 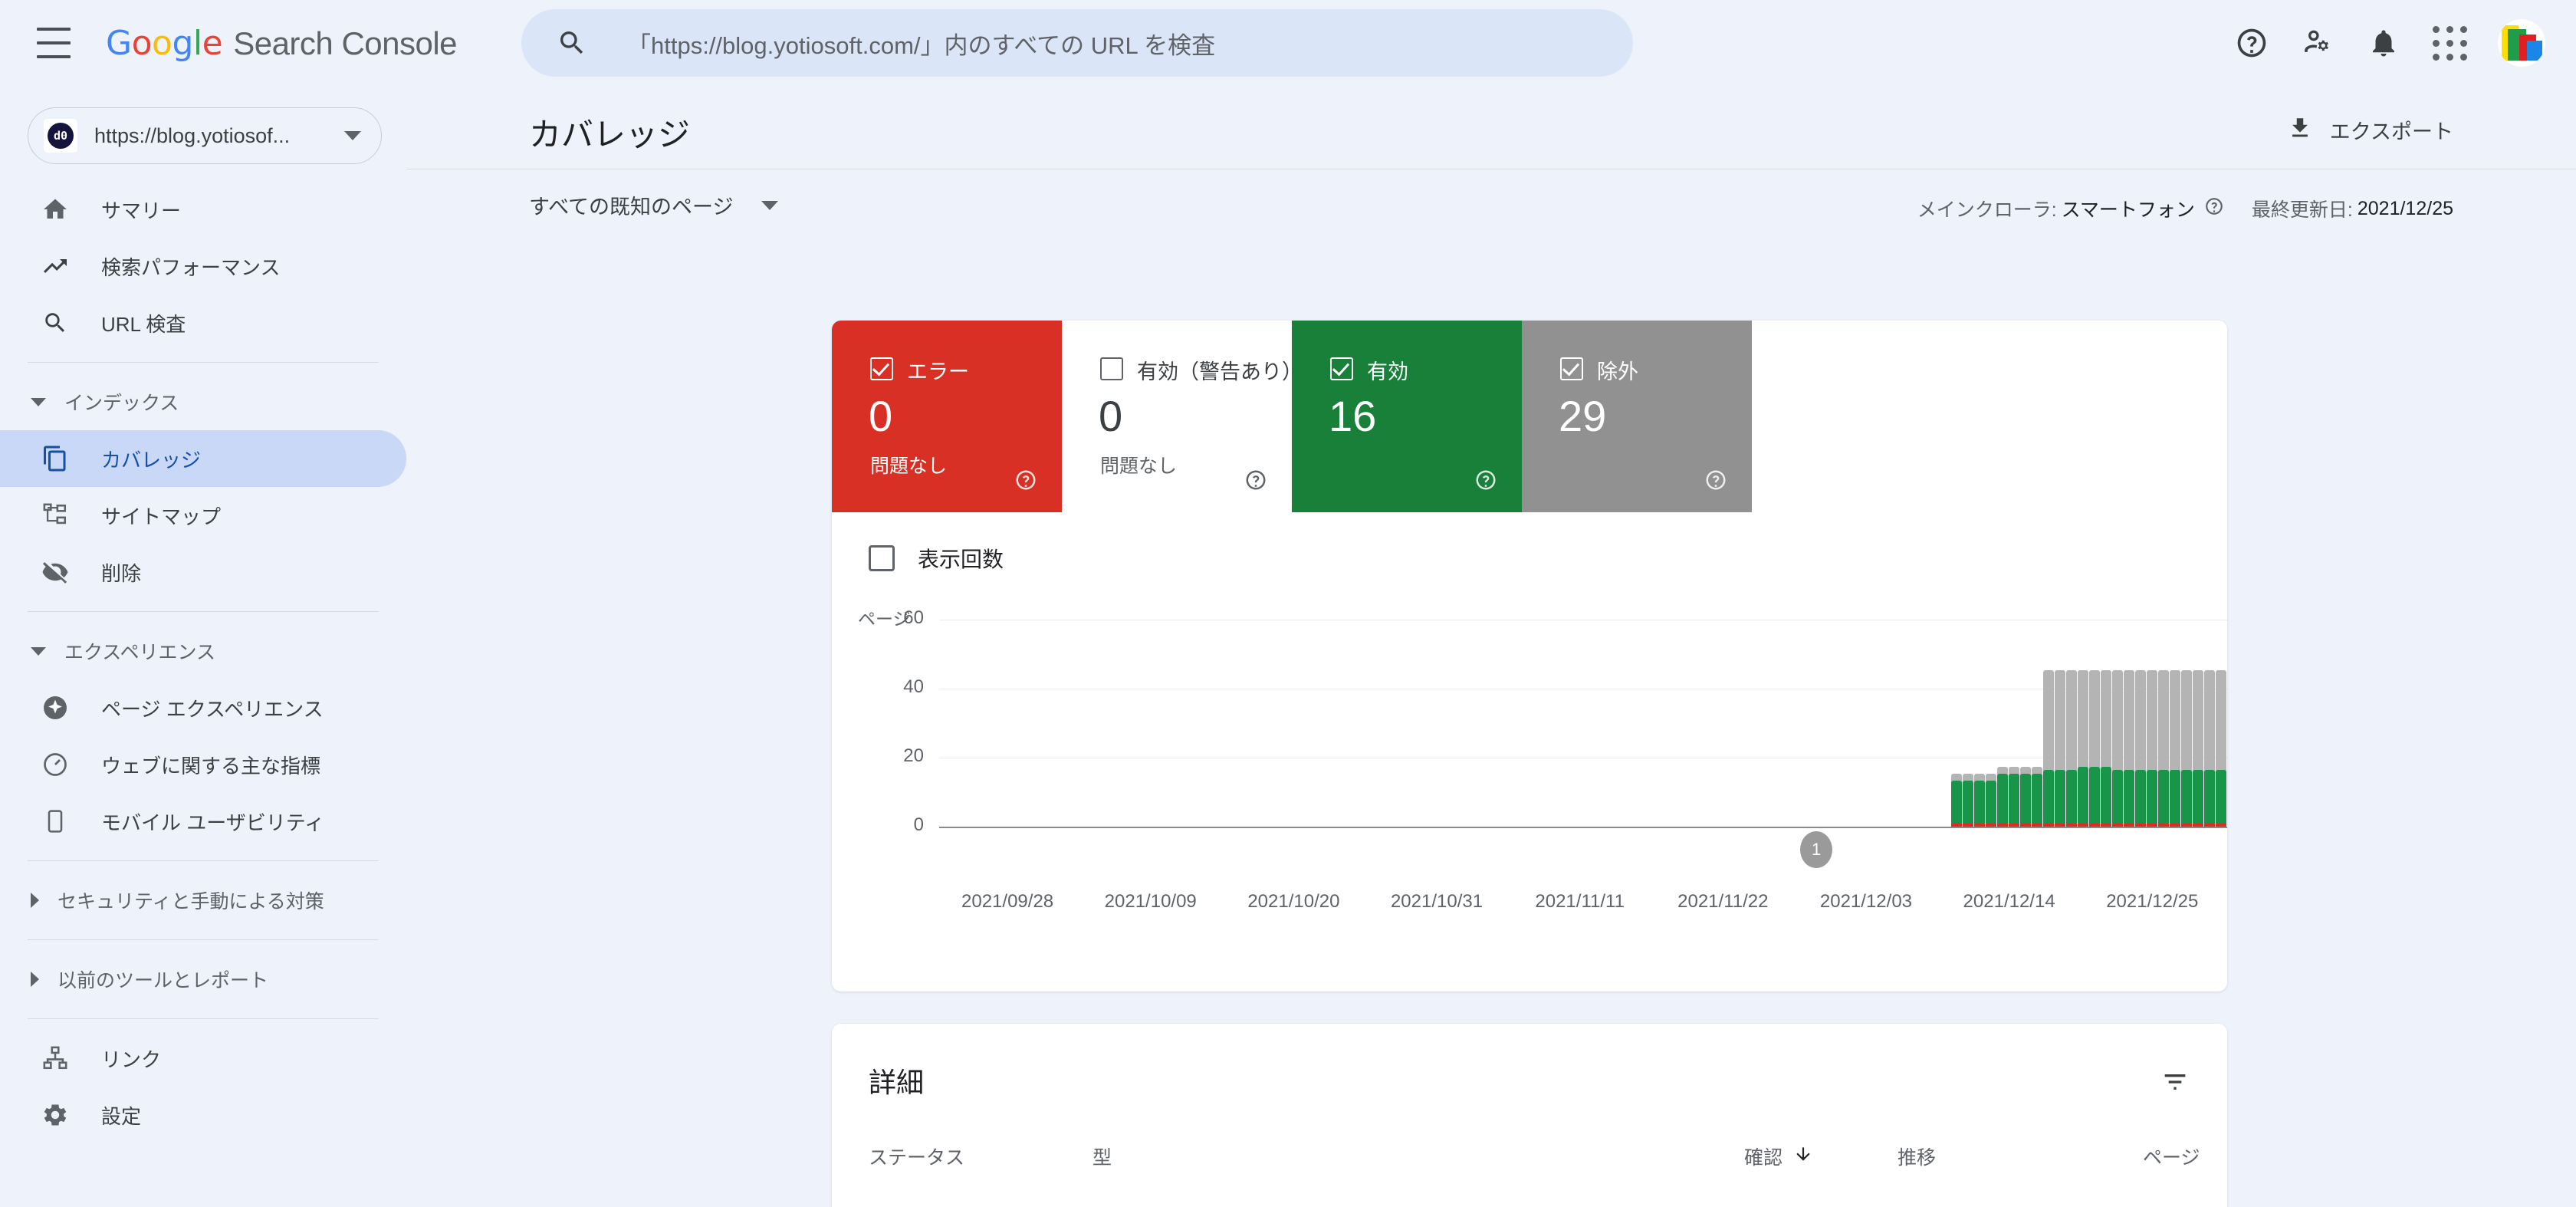 What do you see at coordinates (164, 981) in the screenshot?
I see `sidebar-group-label: 以前のツールとレポート` at bounding box center [164, 981].